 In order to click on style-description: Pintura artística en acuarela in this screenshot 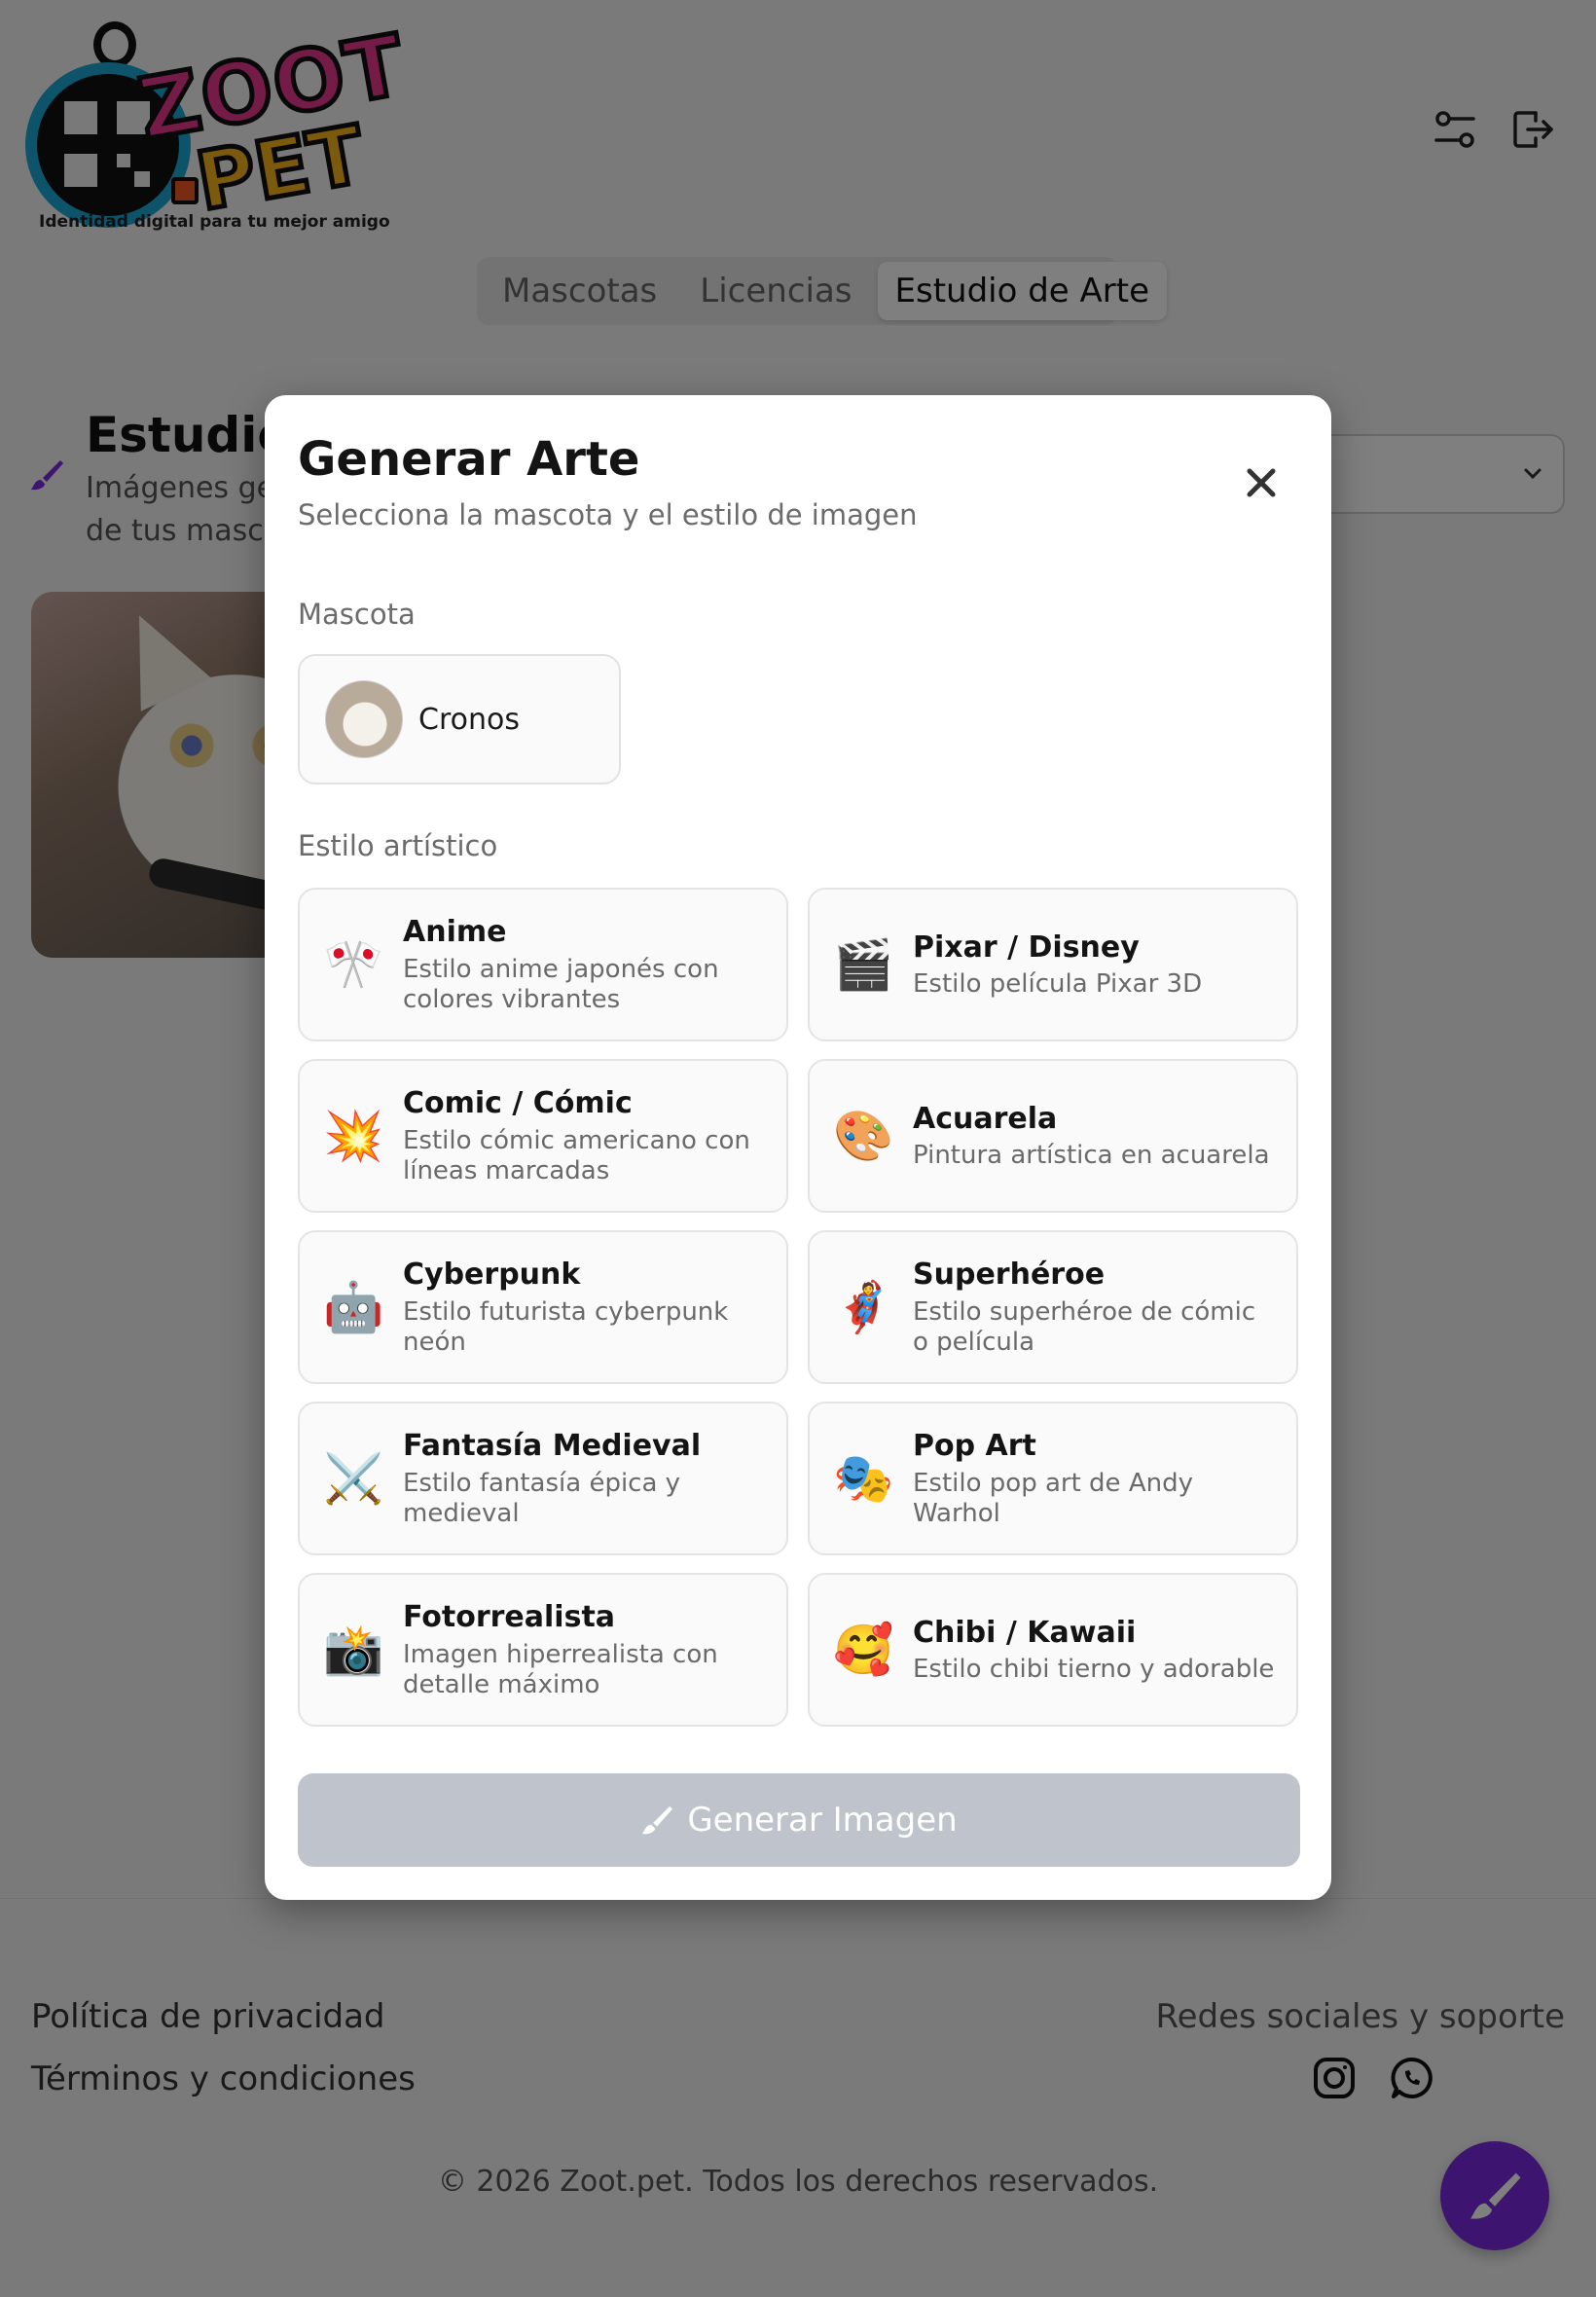, I will do `click(1091, 1156)`.